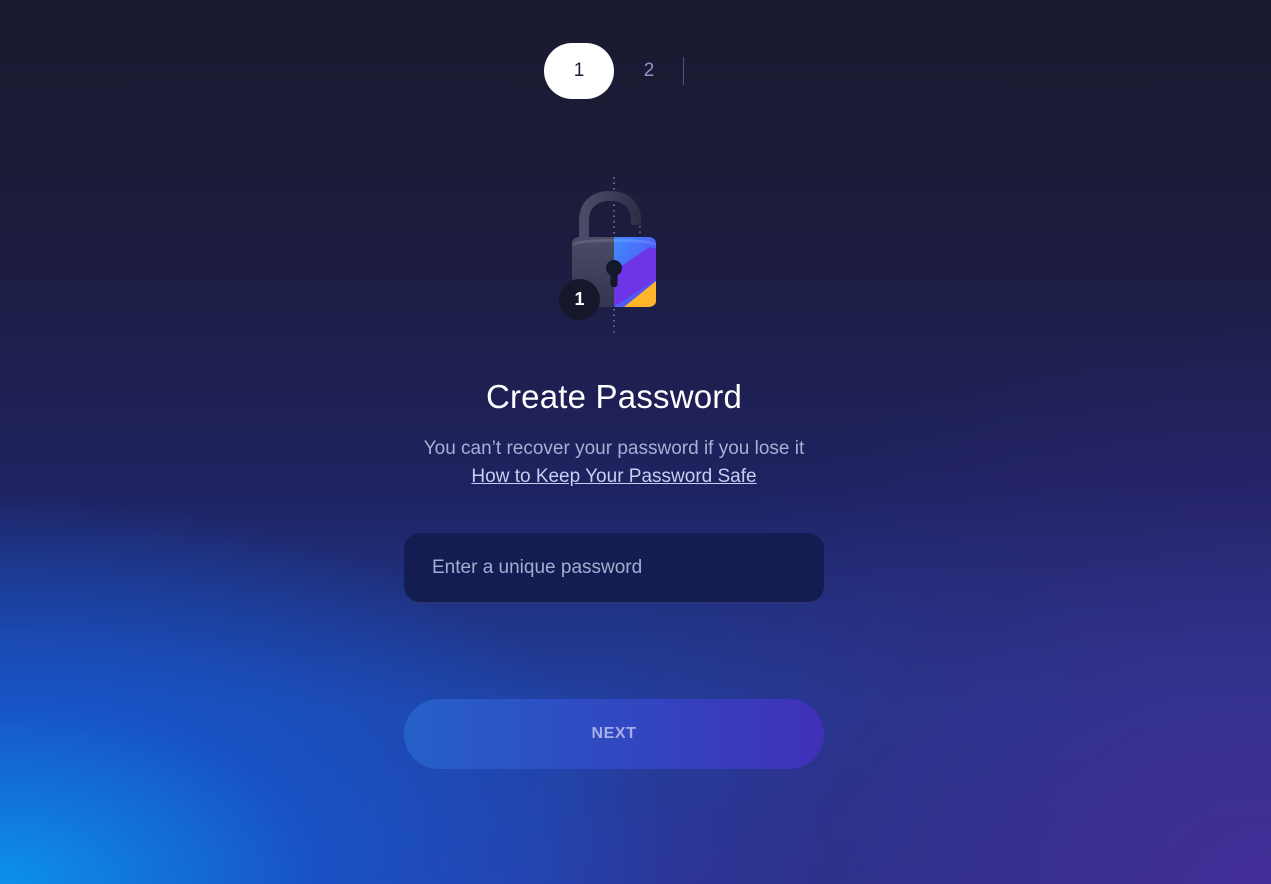 Image resolution: width=1271 pixels, height=884 pixels. I want to click on password-input, so click(614, 568).